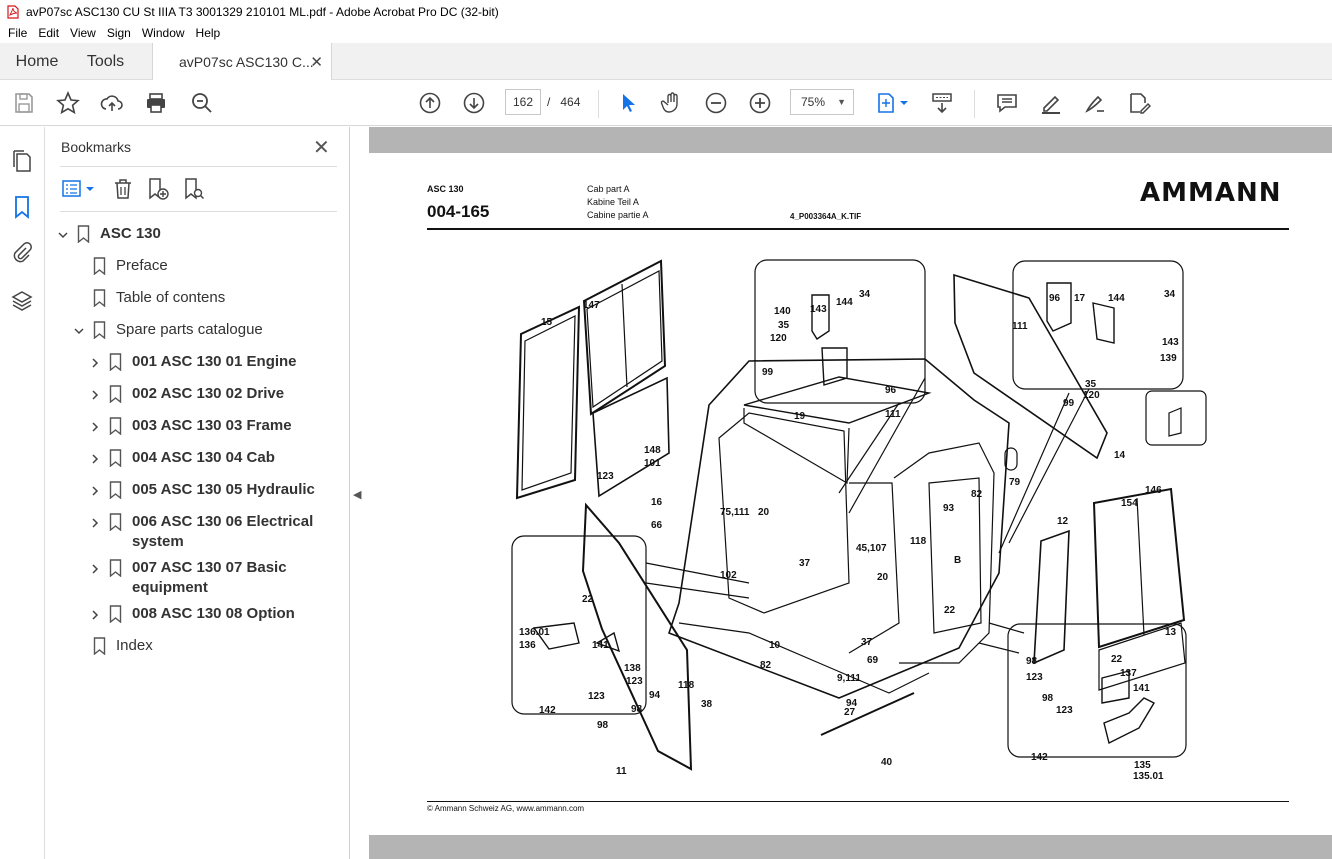 This screenshot has height=859, width=1332. What do you see at coordinates (123, 646) in the screenshot?
I see `bookmark-item: Index` at bounding box center [123, 646].